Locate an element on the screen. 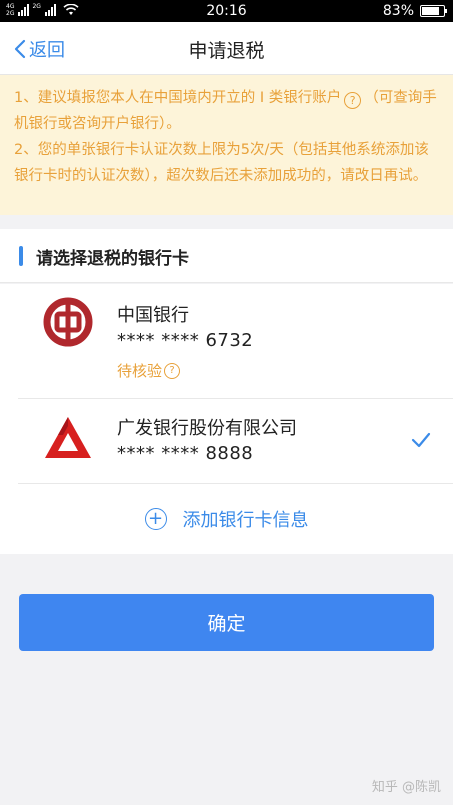 This screenshot has width=453, height=805. bank-name: 广发银行股份有限公司 is located at coordinates (207, 428).